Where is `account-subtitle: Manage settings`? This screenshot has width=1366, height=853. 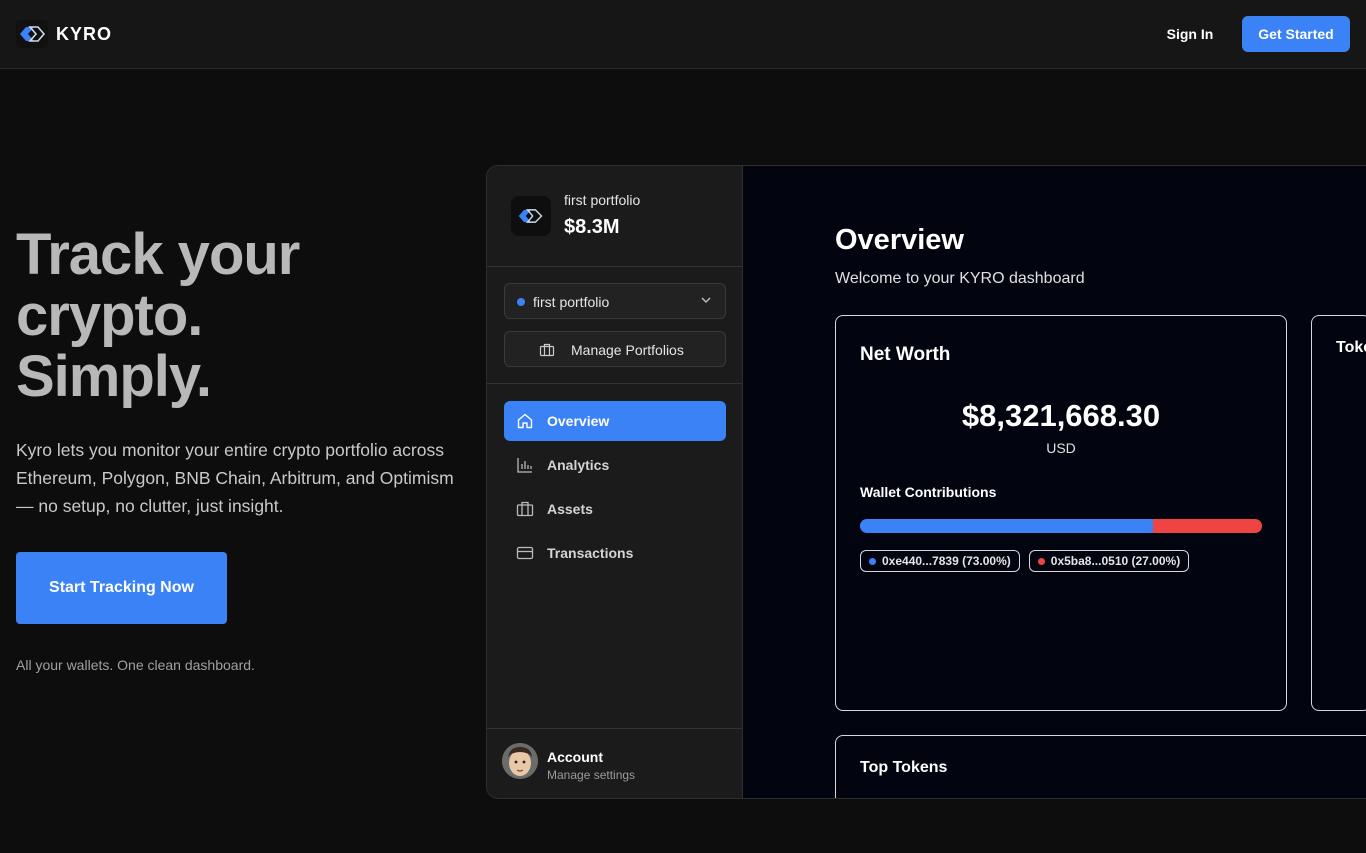
account-subtitle: Manage settings is located at coordinates (591, 775).